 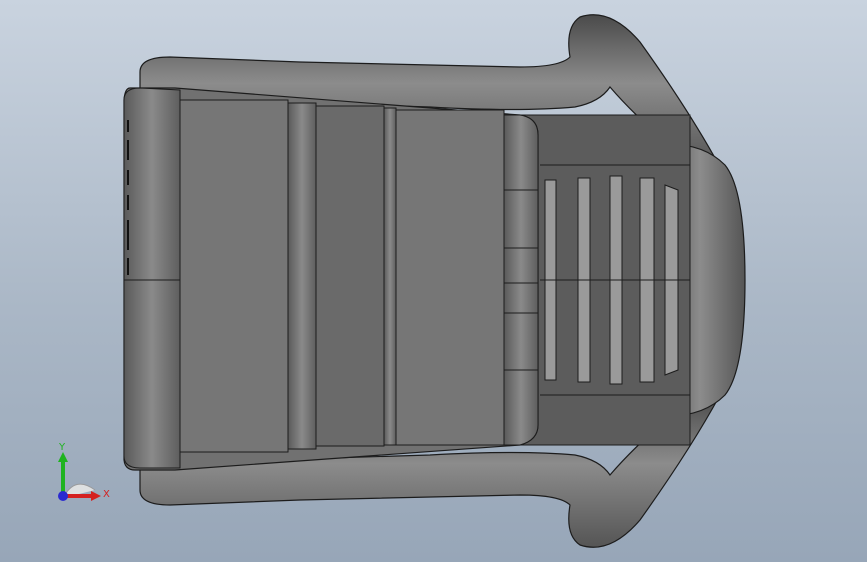 What do you see at coordinates (63, 496) in the screenshot?
I see `triad-z-axis` at bounding box center [63, 496].